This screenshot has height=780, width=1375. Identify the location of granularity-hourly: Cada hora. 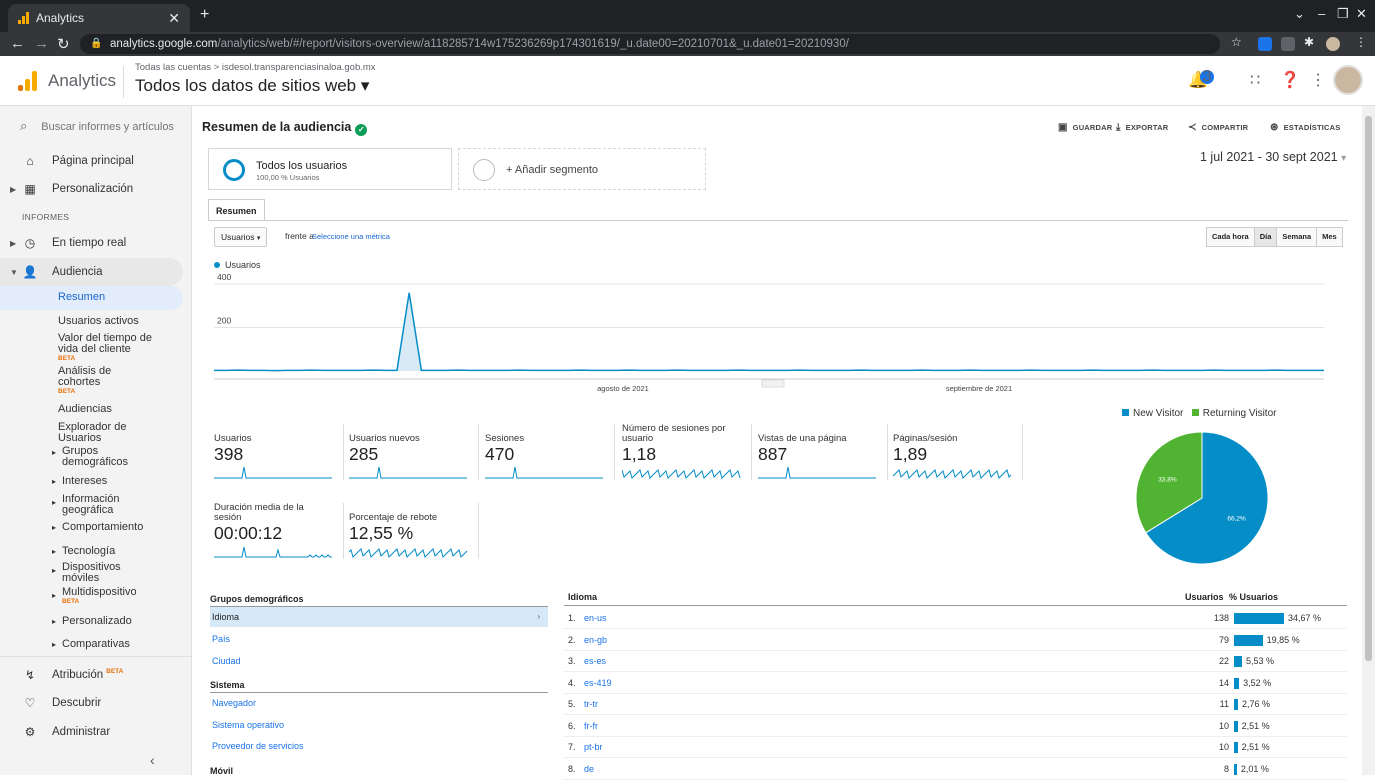
(1231, 237).